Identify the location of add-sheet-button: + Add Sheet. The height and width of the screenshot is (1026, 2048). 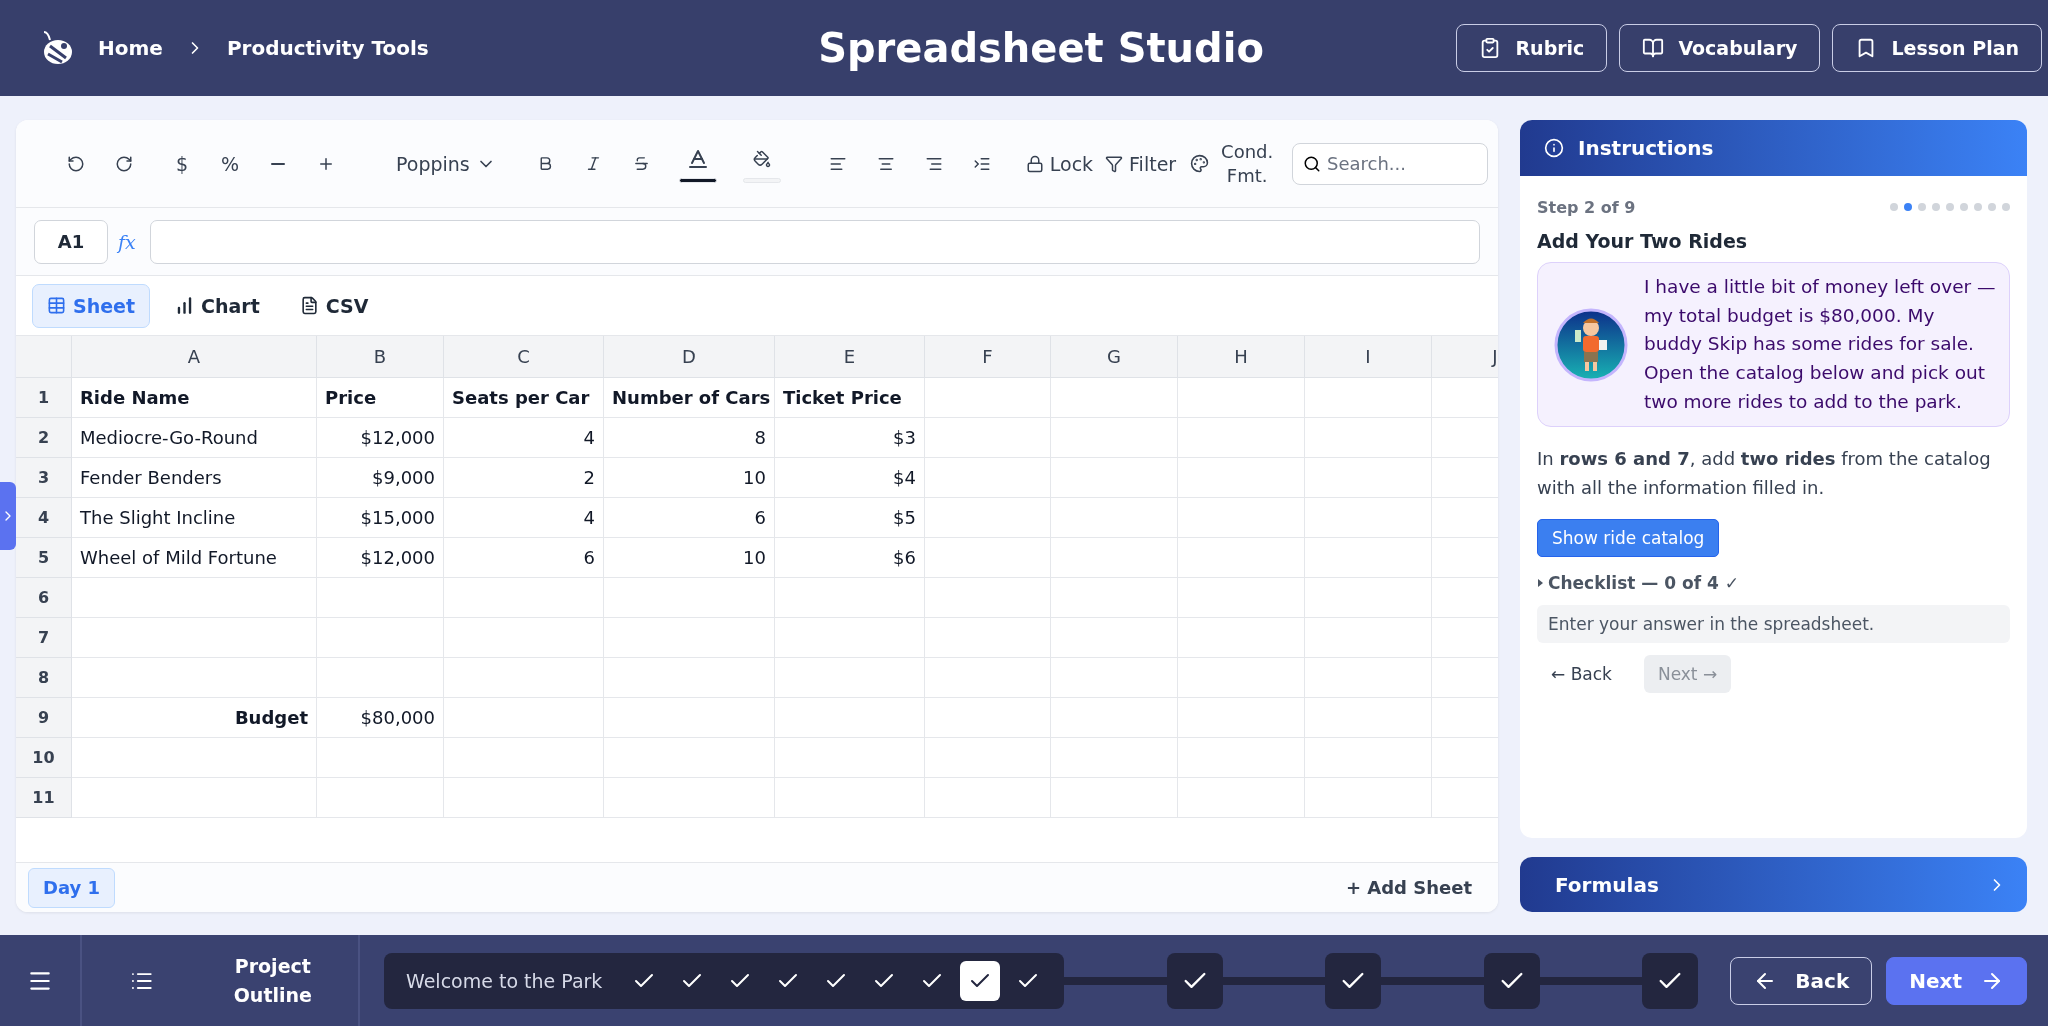
(1408, 887).